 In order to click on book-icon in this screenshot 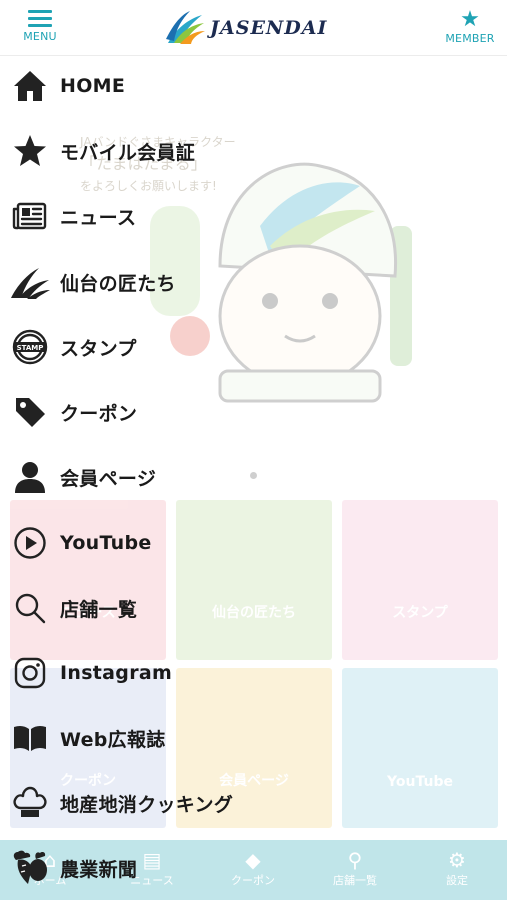, I will do `click(30, 738)`.